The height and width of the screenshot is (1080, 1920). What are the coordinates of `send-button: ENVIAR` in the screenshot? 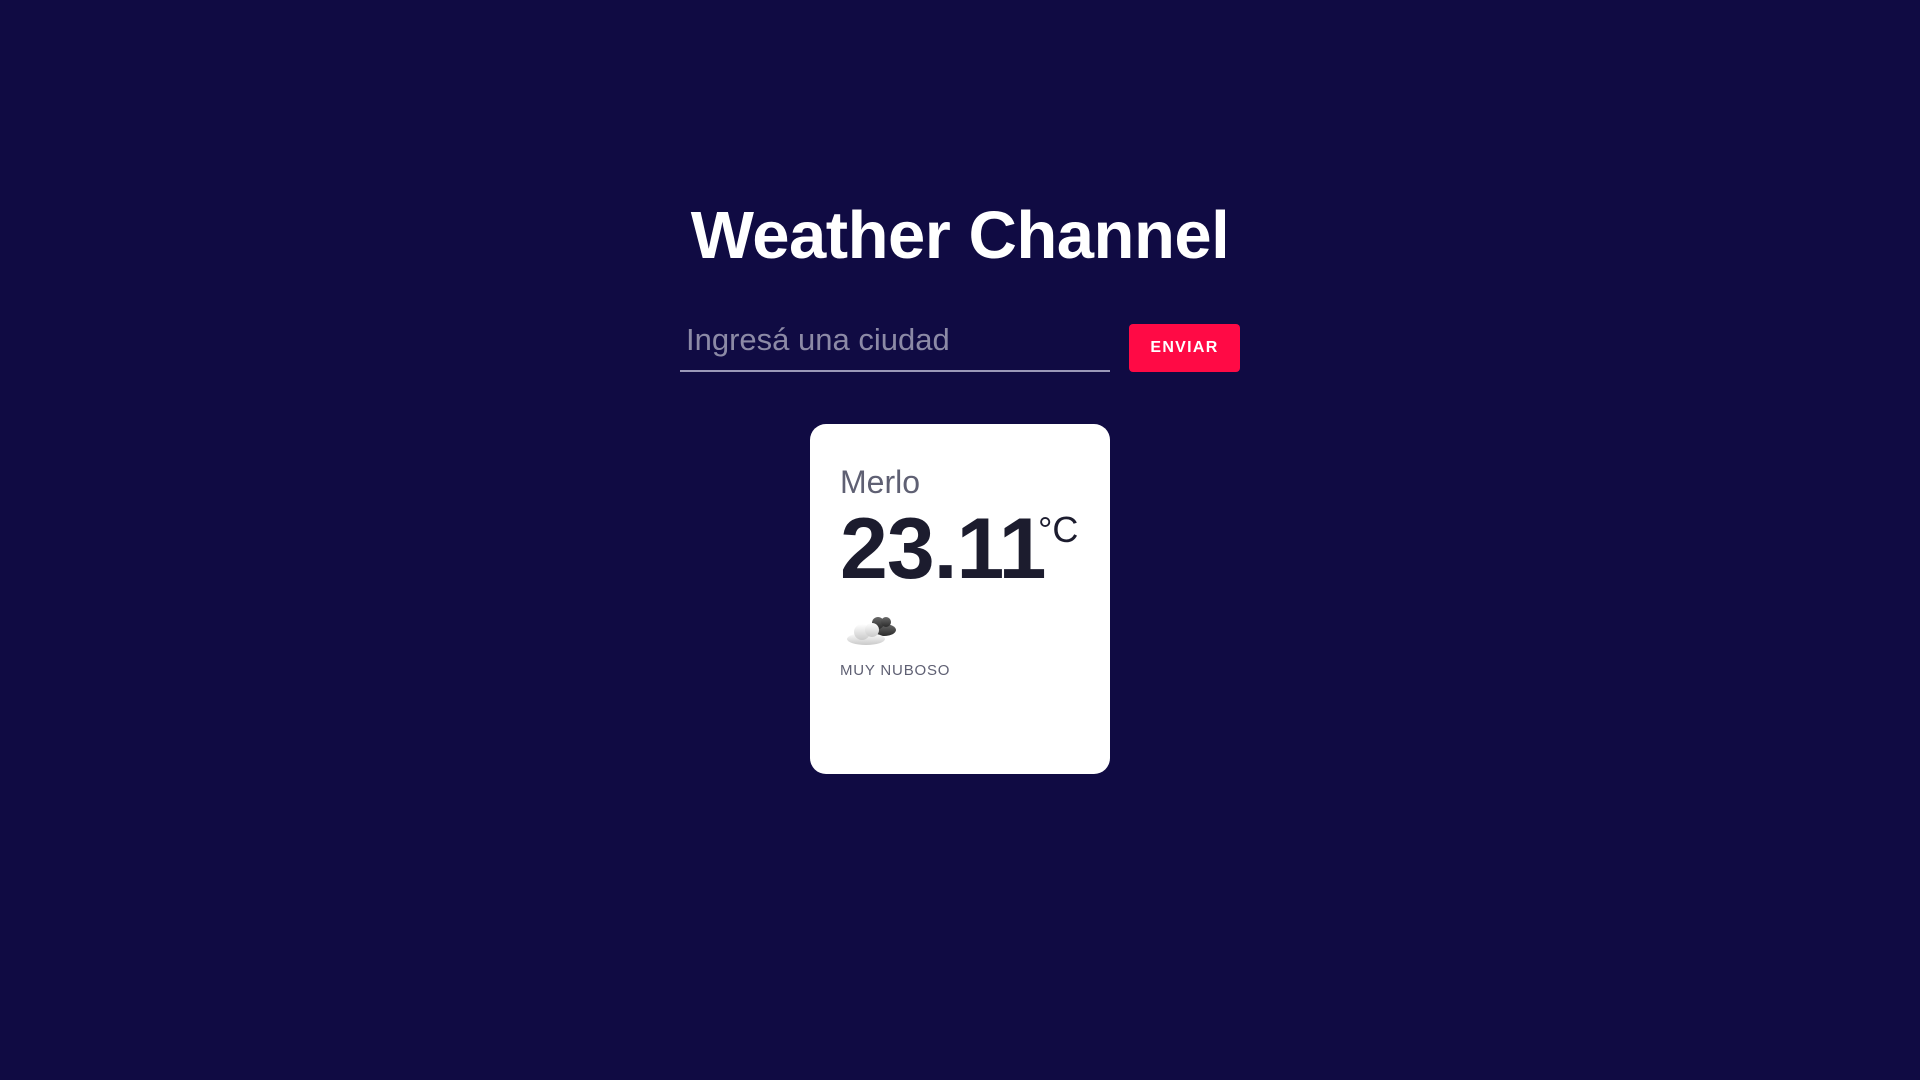 It's located at (1184, 348).